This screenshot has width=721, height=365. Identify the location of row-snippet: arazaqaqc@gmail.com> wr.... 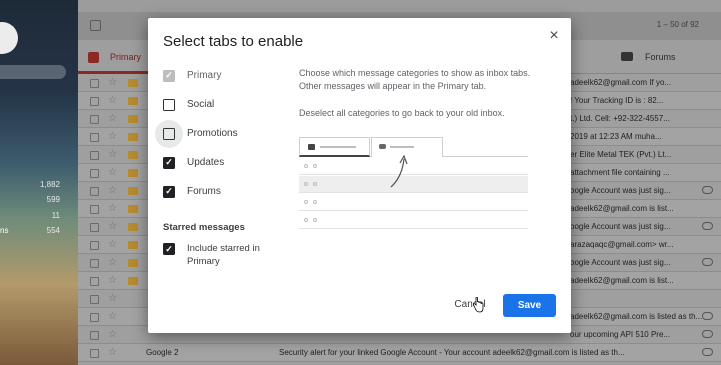
(622, 244).